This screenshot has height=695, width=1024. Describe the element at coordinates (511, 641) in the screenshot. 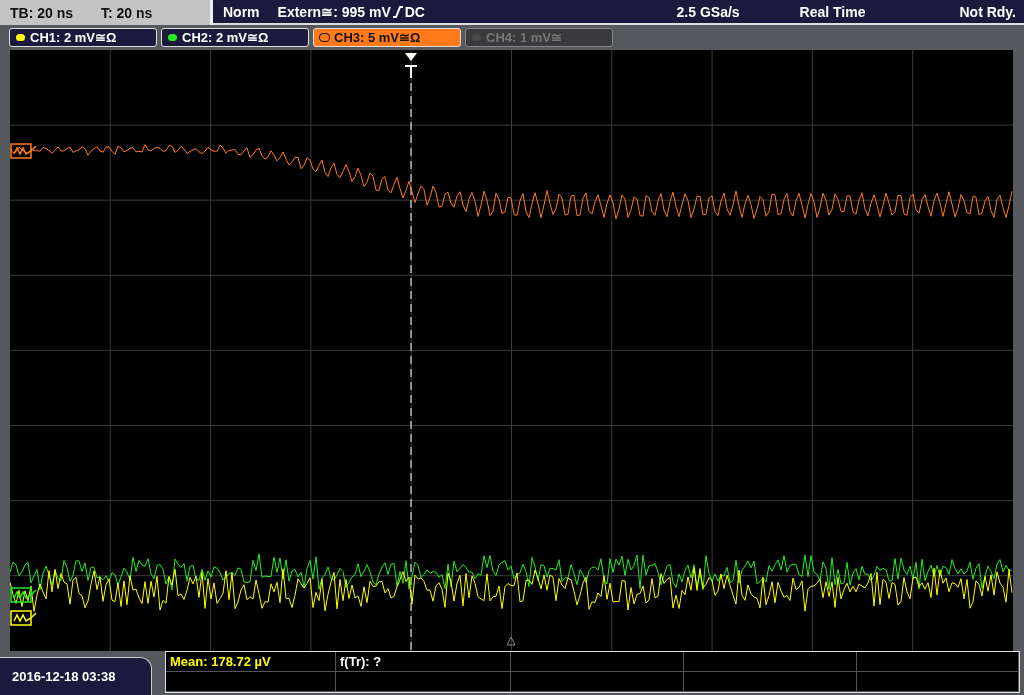

I see `triangle-marker-icon` at that location.